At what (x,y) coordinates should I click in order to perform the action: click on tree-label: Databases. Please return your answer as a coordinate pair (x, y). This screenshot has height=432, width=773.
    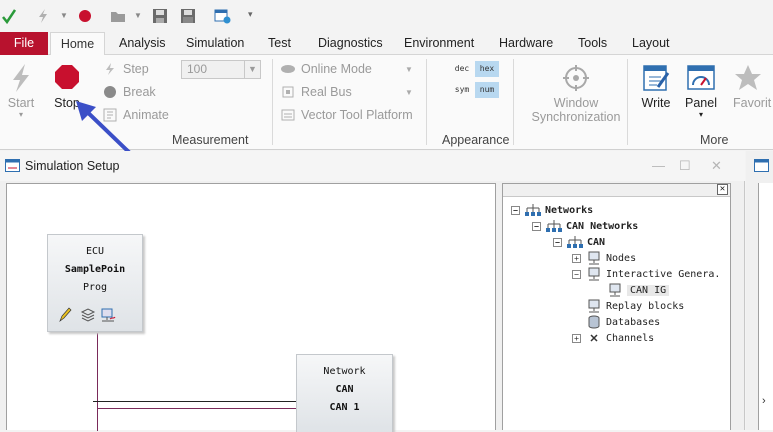
    Looking at the image, I should click on (633, 322).